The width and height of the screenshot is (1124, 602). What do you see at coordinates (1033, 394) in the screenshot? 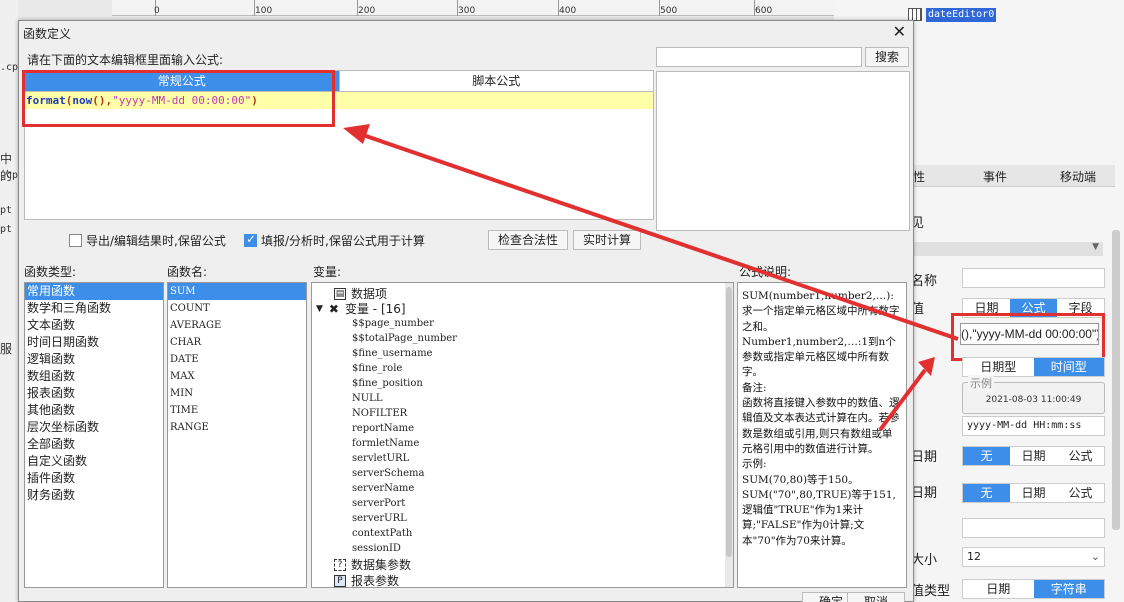
I see `example-box: 示例 2021-08-03 11:00:49` at bounding box center [1033, 394].